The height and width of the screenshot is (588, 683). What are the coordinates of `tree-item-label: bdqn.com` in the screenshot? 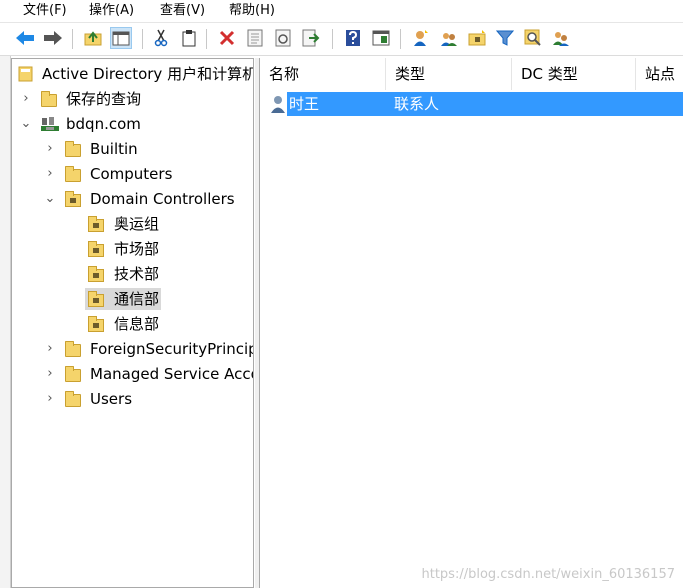 It's located at (103, 124).